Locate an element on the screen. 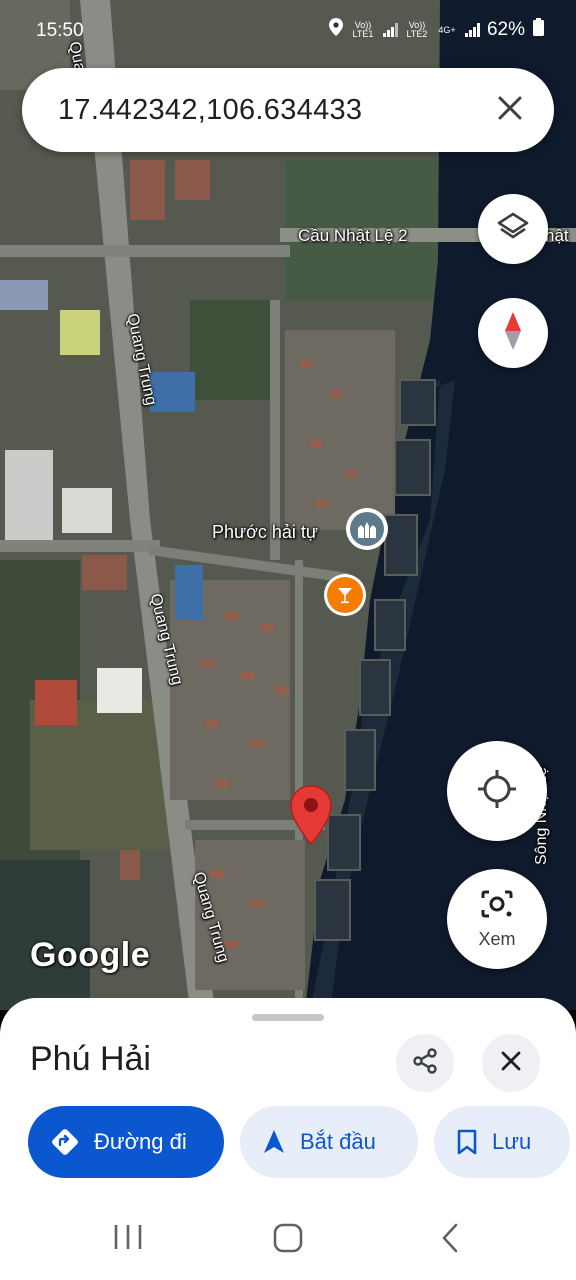  layers-button is located at coordinates (513, 229).